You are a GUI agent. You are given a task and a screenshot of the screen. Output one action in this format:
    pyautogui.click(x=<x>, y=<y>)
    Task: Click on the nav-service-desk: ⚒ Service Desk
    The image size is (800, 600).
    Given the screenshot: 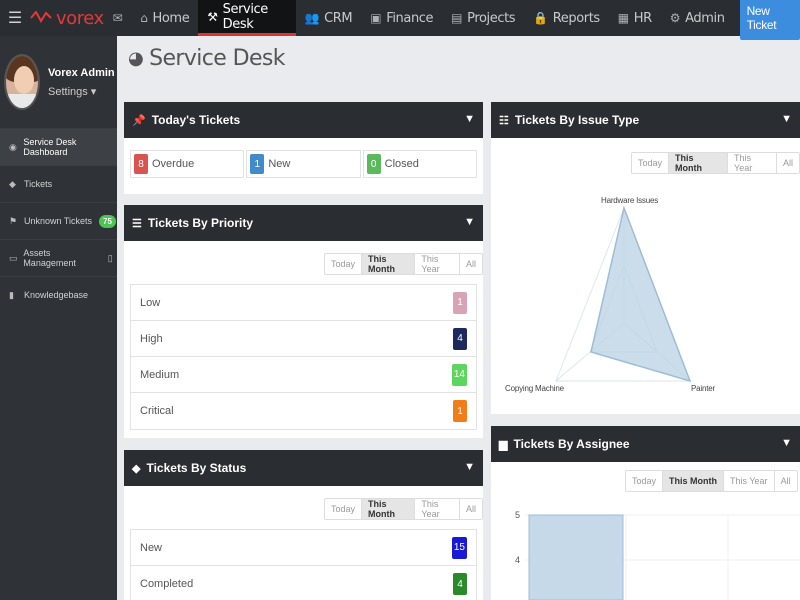 What is the action you would take?
    pyautogui.click(x=247, y=18)
    